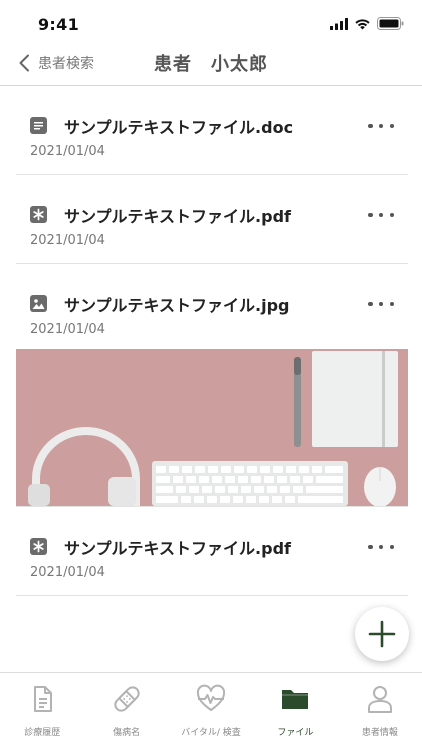  What do you see at coordinates (179, 127) in the screenshot?
I see `file-name: サンプルテキストファイル.doc` at bounding box center [179, 127].